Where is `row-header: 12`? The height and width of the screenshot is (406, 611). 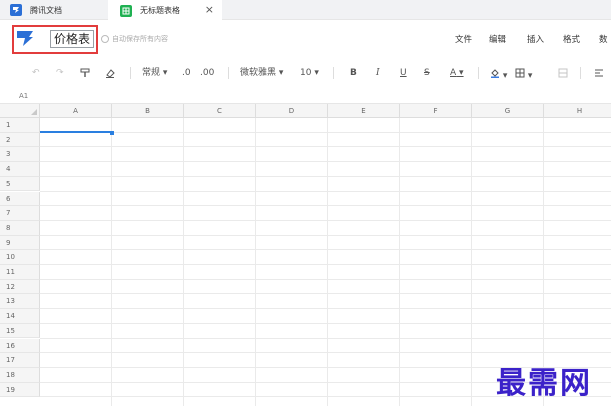
row-header: 12 is located at coordinates (20, 287).